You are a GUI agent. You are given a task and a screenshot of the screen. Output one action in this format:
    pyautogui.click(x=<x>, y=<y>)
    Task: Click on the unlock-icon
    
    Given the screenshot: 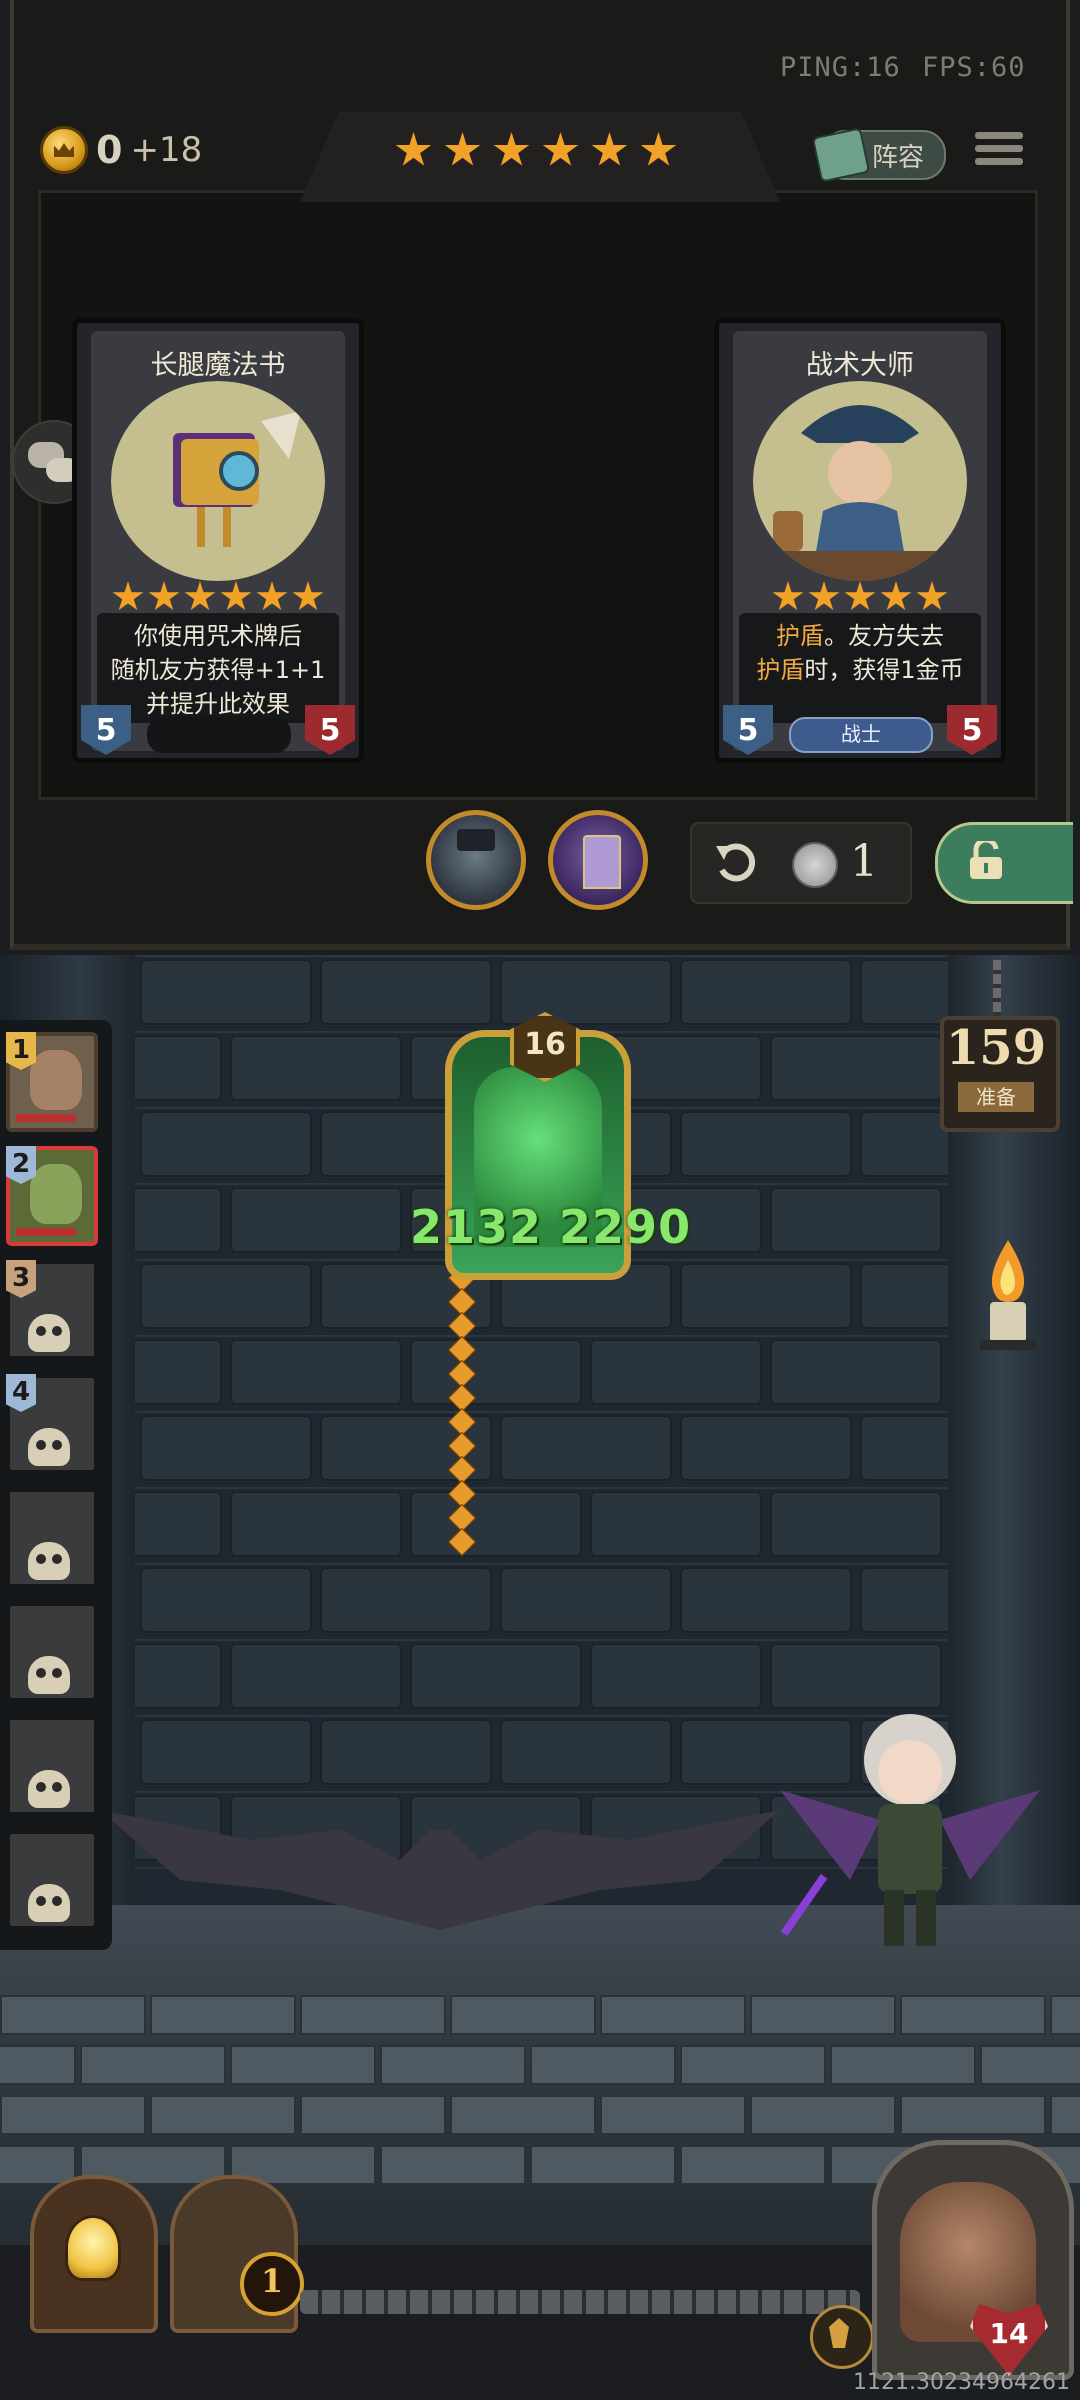 What is the action you would take?
    pyautogui.click(x=986, y=860)
    